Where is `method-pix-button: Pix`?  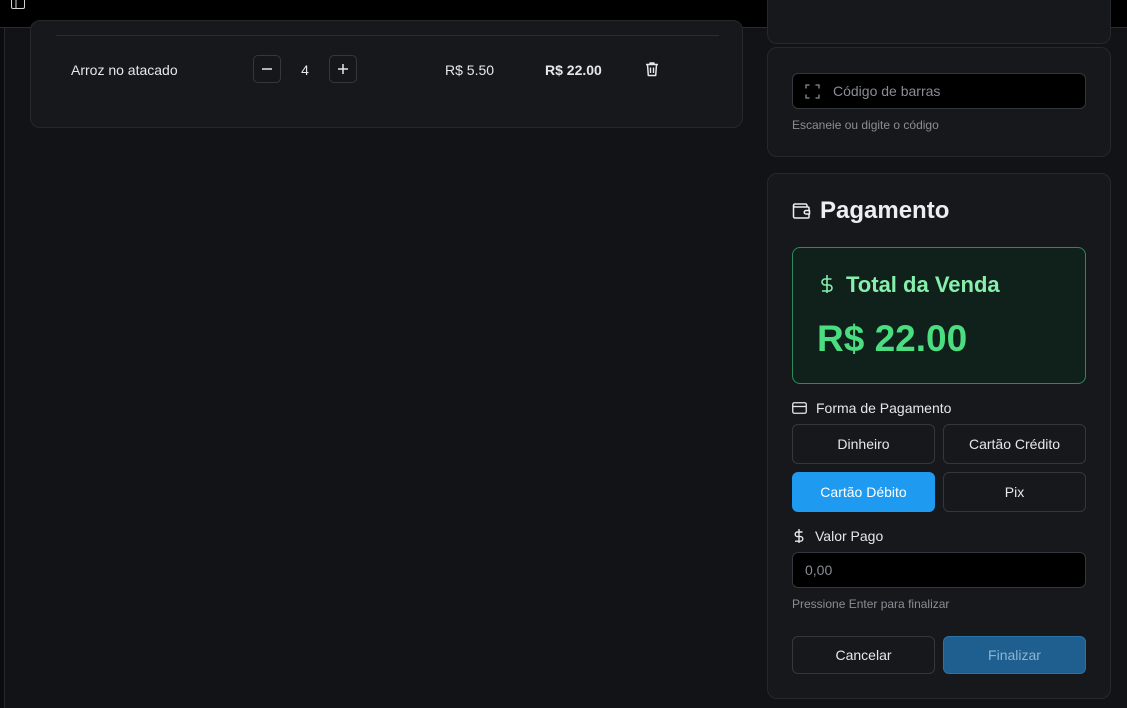 method-pix-button: Pix is located at coordinates (1014, 492).